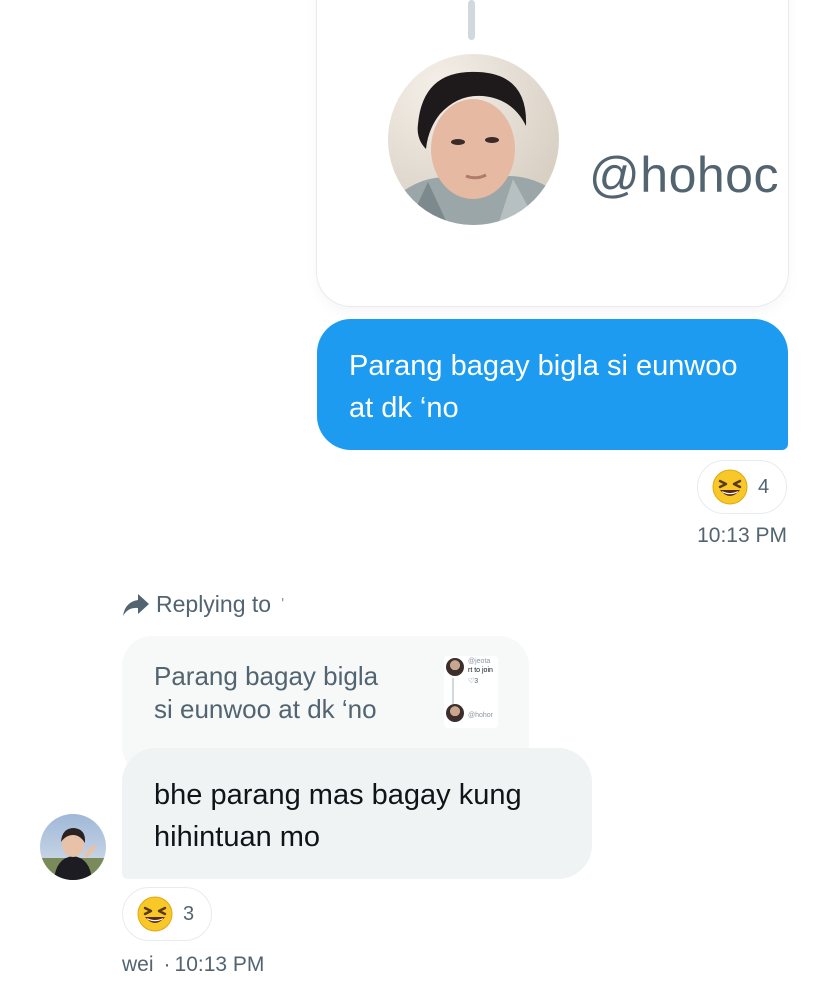 This screenshot has height=1002, width=827. What do you see at coordinates (455, 713) in the screenshot?
I see `thumb-avatar-bottom` at bounding box center [455, 713].